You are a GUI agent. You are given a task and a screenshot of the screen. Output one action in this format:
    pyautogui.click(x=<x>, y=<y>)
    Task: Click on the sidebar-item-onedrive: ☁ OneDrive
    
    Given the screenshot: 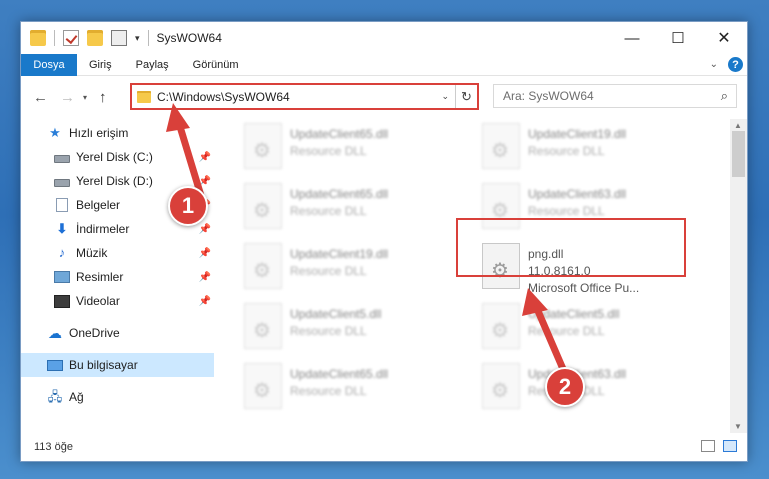 What is the action you would take?
    pyautogui.click(x=117, y=333)
    